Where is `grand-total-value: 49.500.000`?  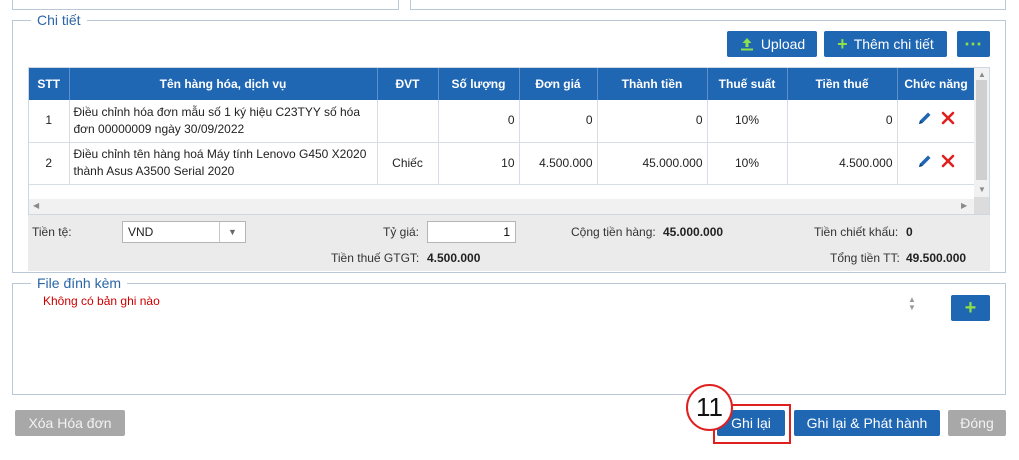 grand-total-value: 49.500.000 is located at coordinates (936, 258).